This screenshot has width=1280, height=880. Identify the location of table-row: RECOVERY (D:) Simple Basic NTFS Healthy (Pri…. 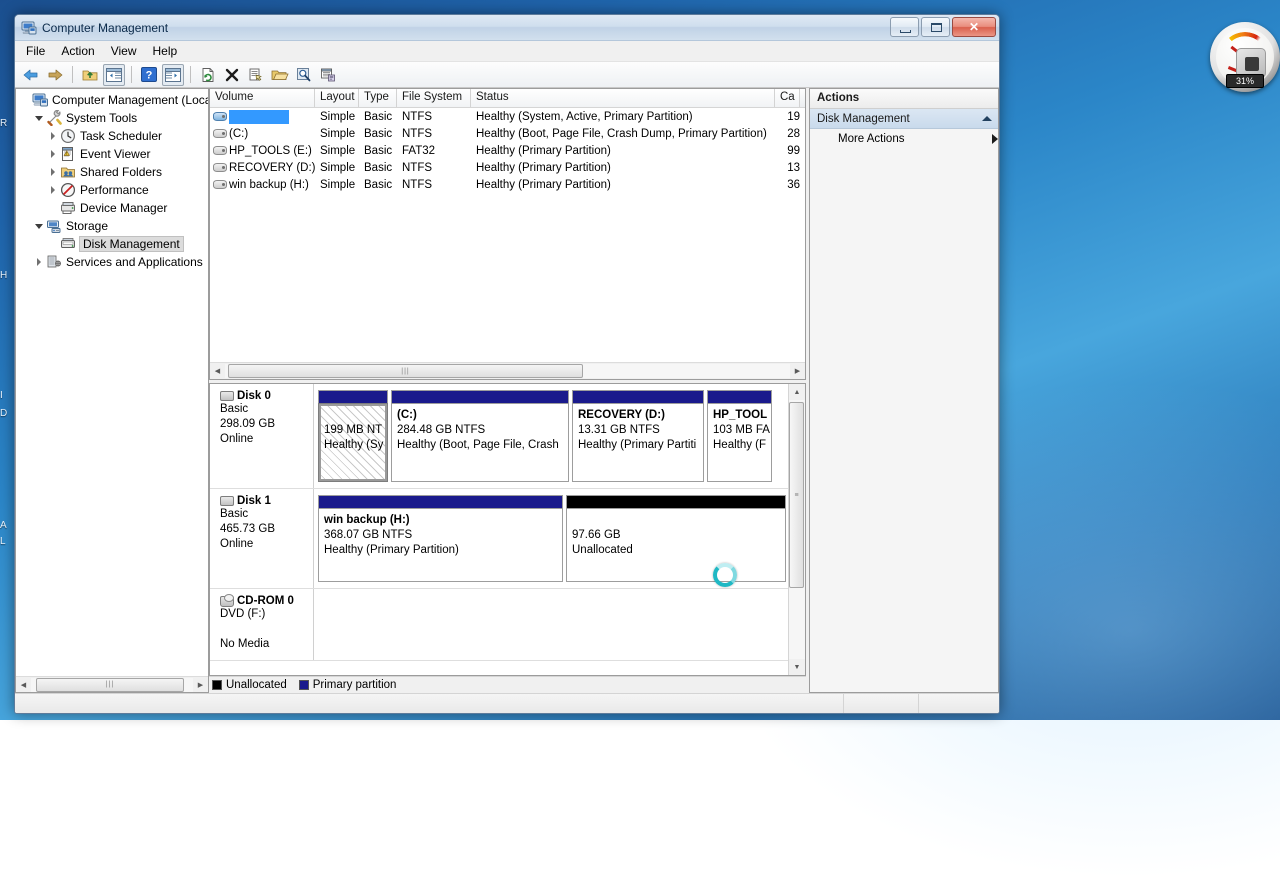
(507, 167).